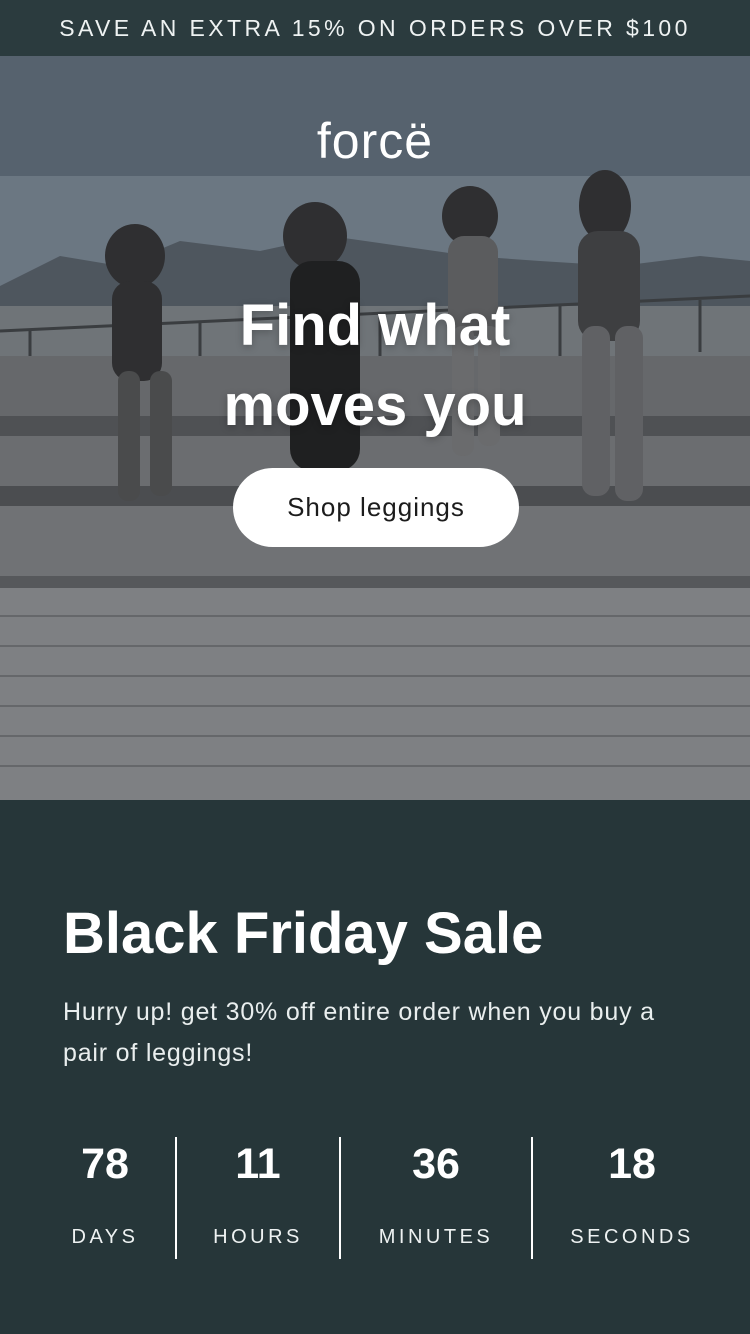 The width and height of the screenshot is (750, 1334). I want to click on countdown-seconds: 18 SECONDS, so click(632, 1199).